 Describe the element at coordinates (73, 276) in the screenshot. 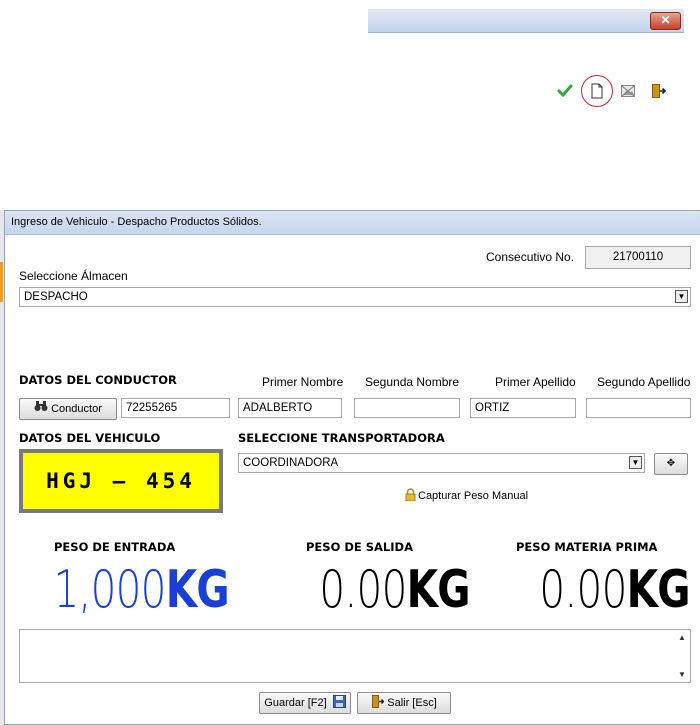

I see `warehouse-label: Seleccione Álmacen` at that location.